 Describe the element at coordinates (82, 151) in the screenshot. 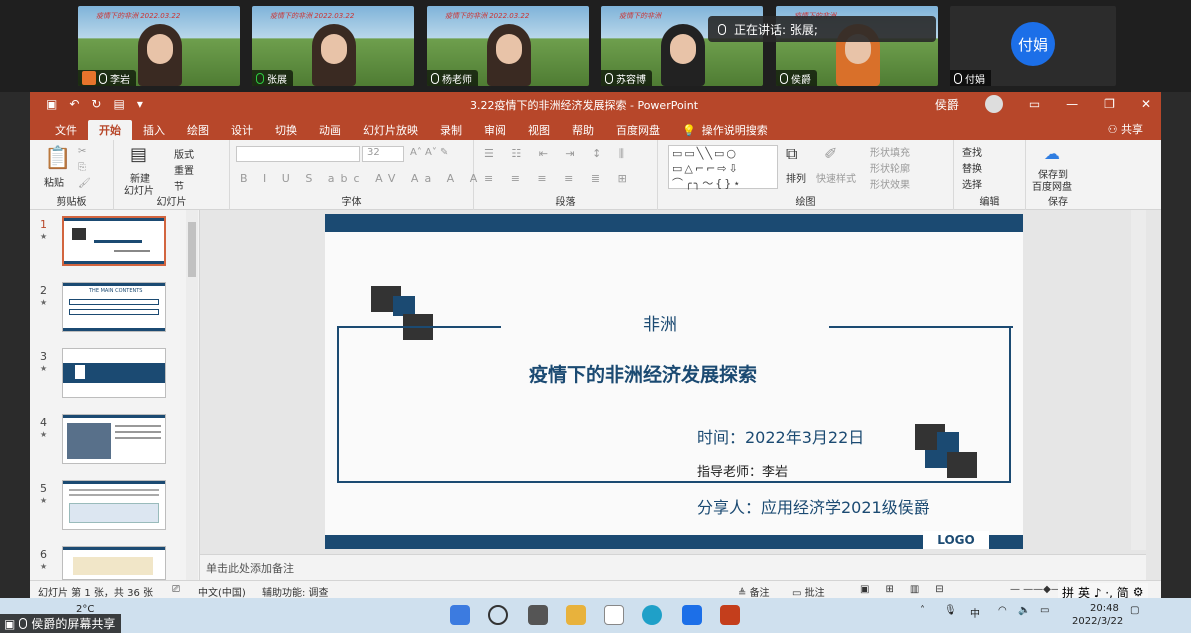

I see `cut-icon: ✂` at that location.